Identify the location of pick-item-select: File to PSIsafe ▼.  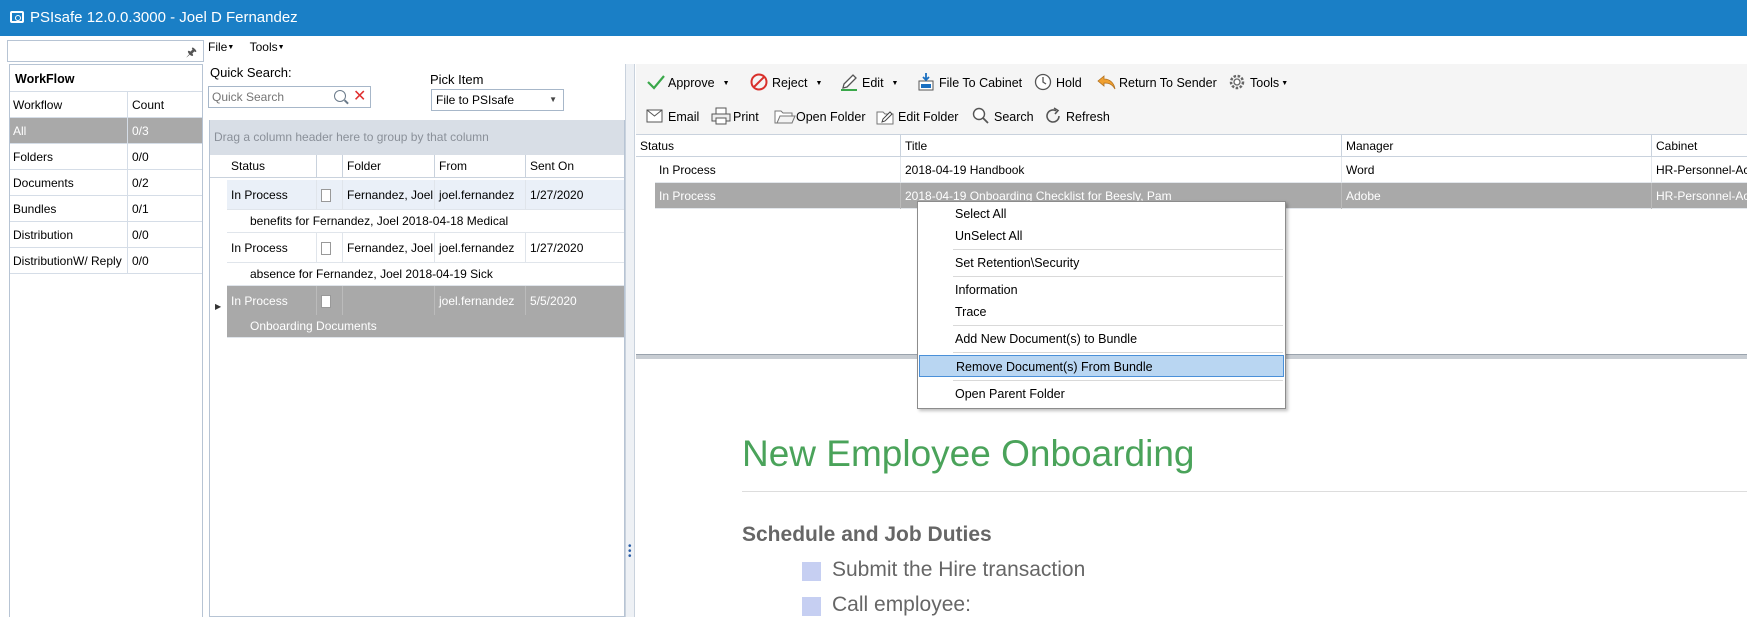
(497, 100).